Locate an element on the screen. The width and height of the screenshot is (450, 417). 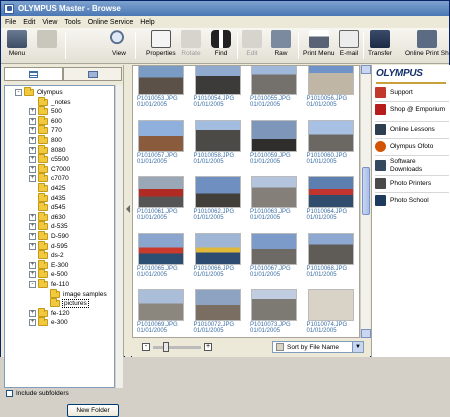
edit-button: Edit is located at coordinates (252, 46).